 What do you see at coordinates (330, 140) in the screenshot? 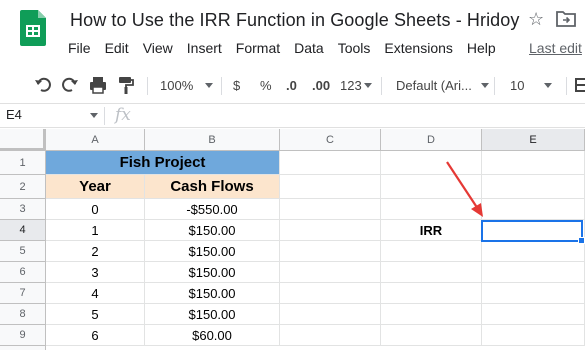
I see `column-header-c: C` at bounding box center [330, 140].